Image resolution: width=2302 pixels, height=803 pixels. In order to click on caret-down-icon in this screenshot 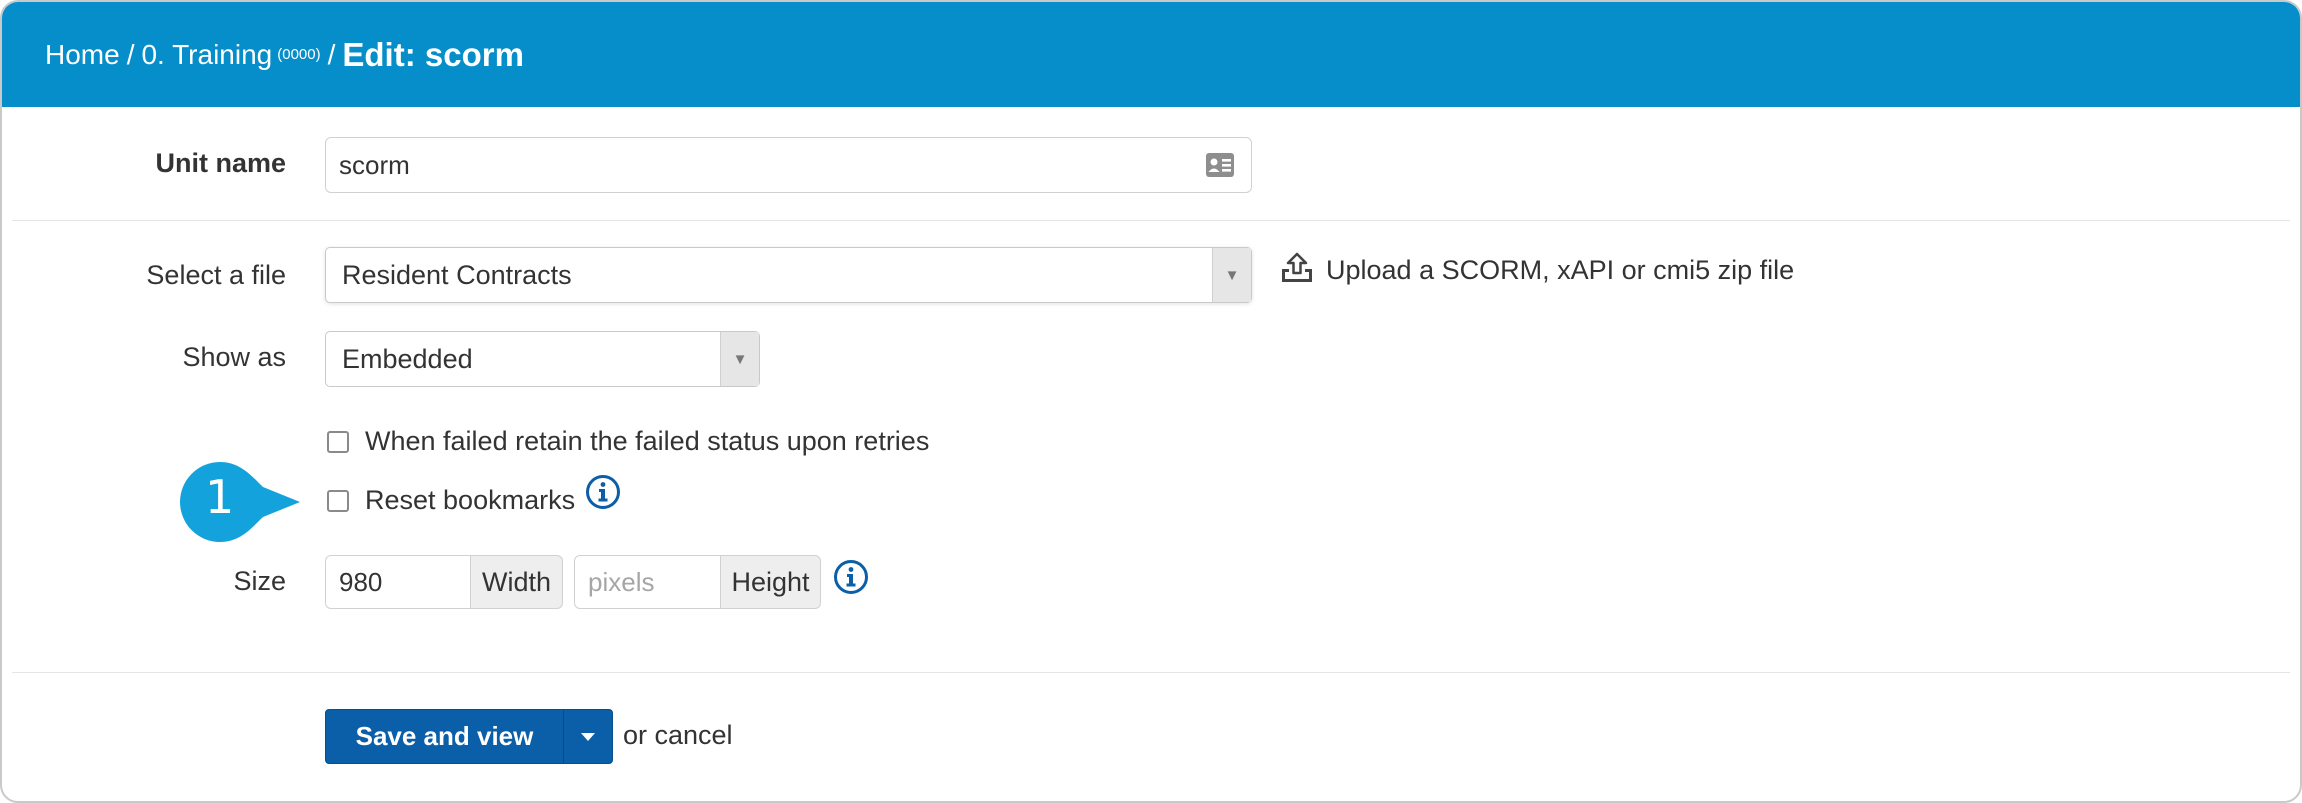, I will do `click(588, 736)`.